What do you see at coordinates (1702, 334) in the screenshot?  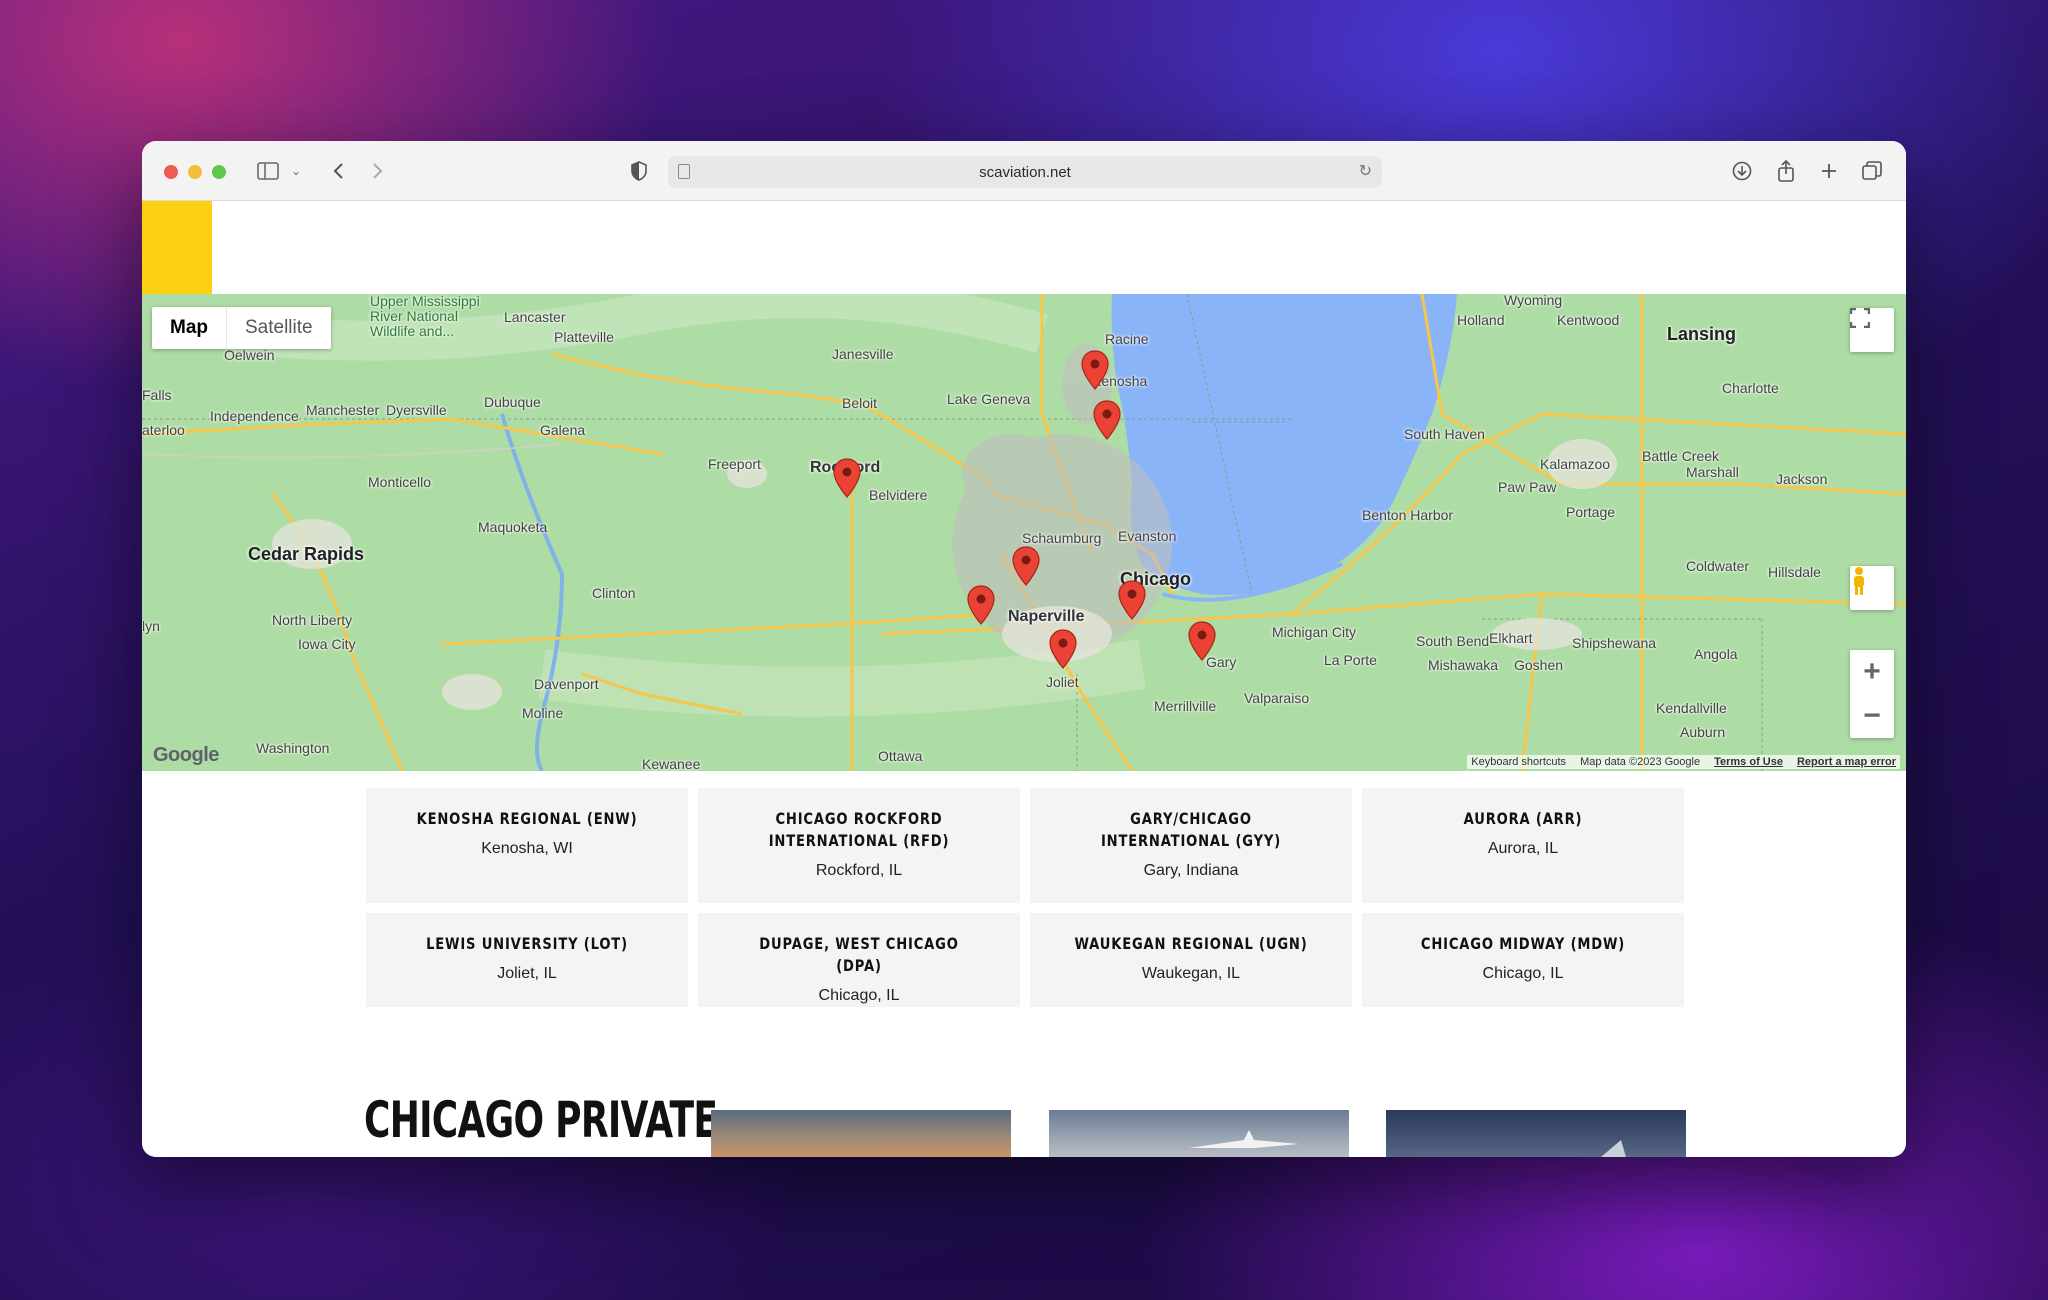 I see `map-label: Lansing` at bounding box center [1702, 334].